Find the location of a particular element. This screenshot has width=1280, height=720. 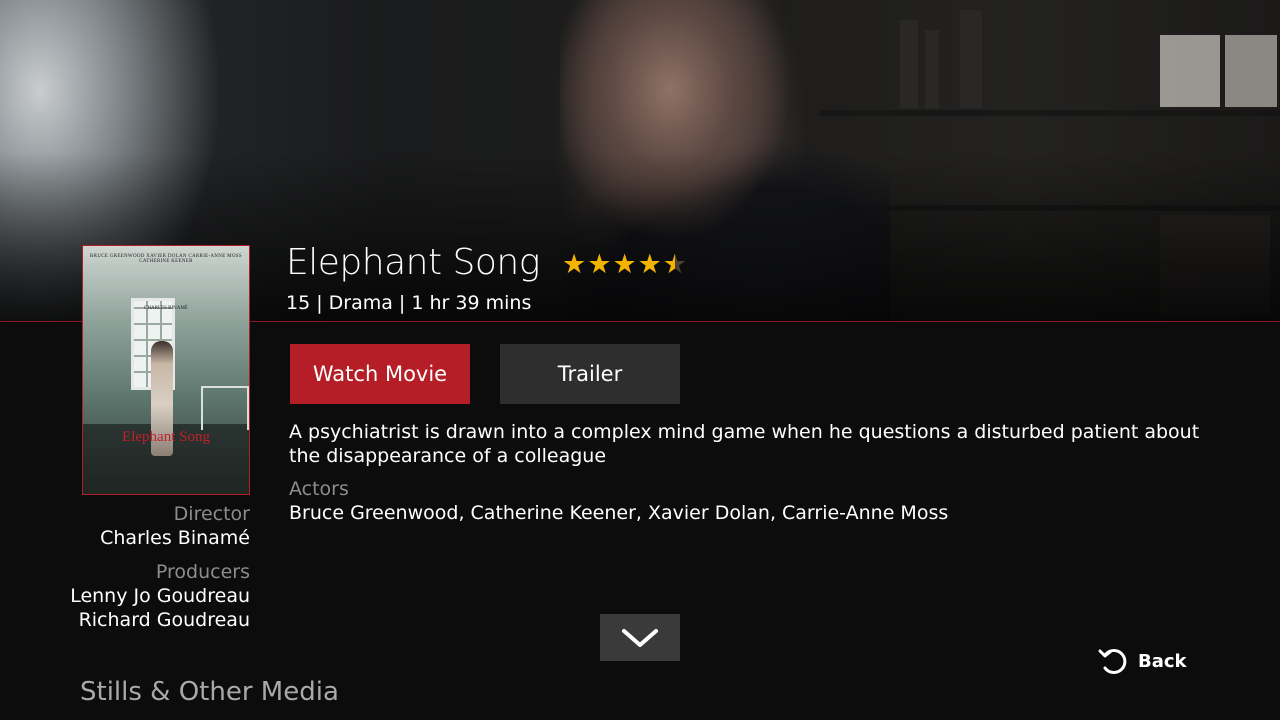

poster-title: Elephant Song is located at coordinates (166, 437).